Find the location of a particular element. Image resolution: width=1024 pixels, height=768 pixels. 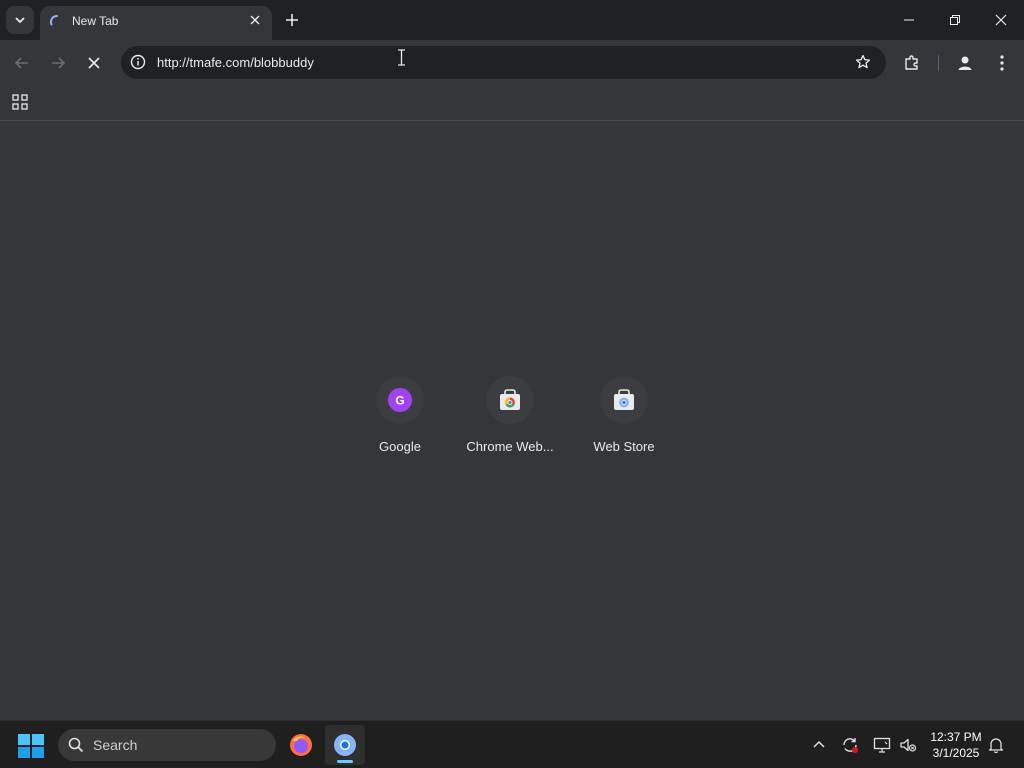

site-info-button is located at coordinates (138, 62).